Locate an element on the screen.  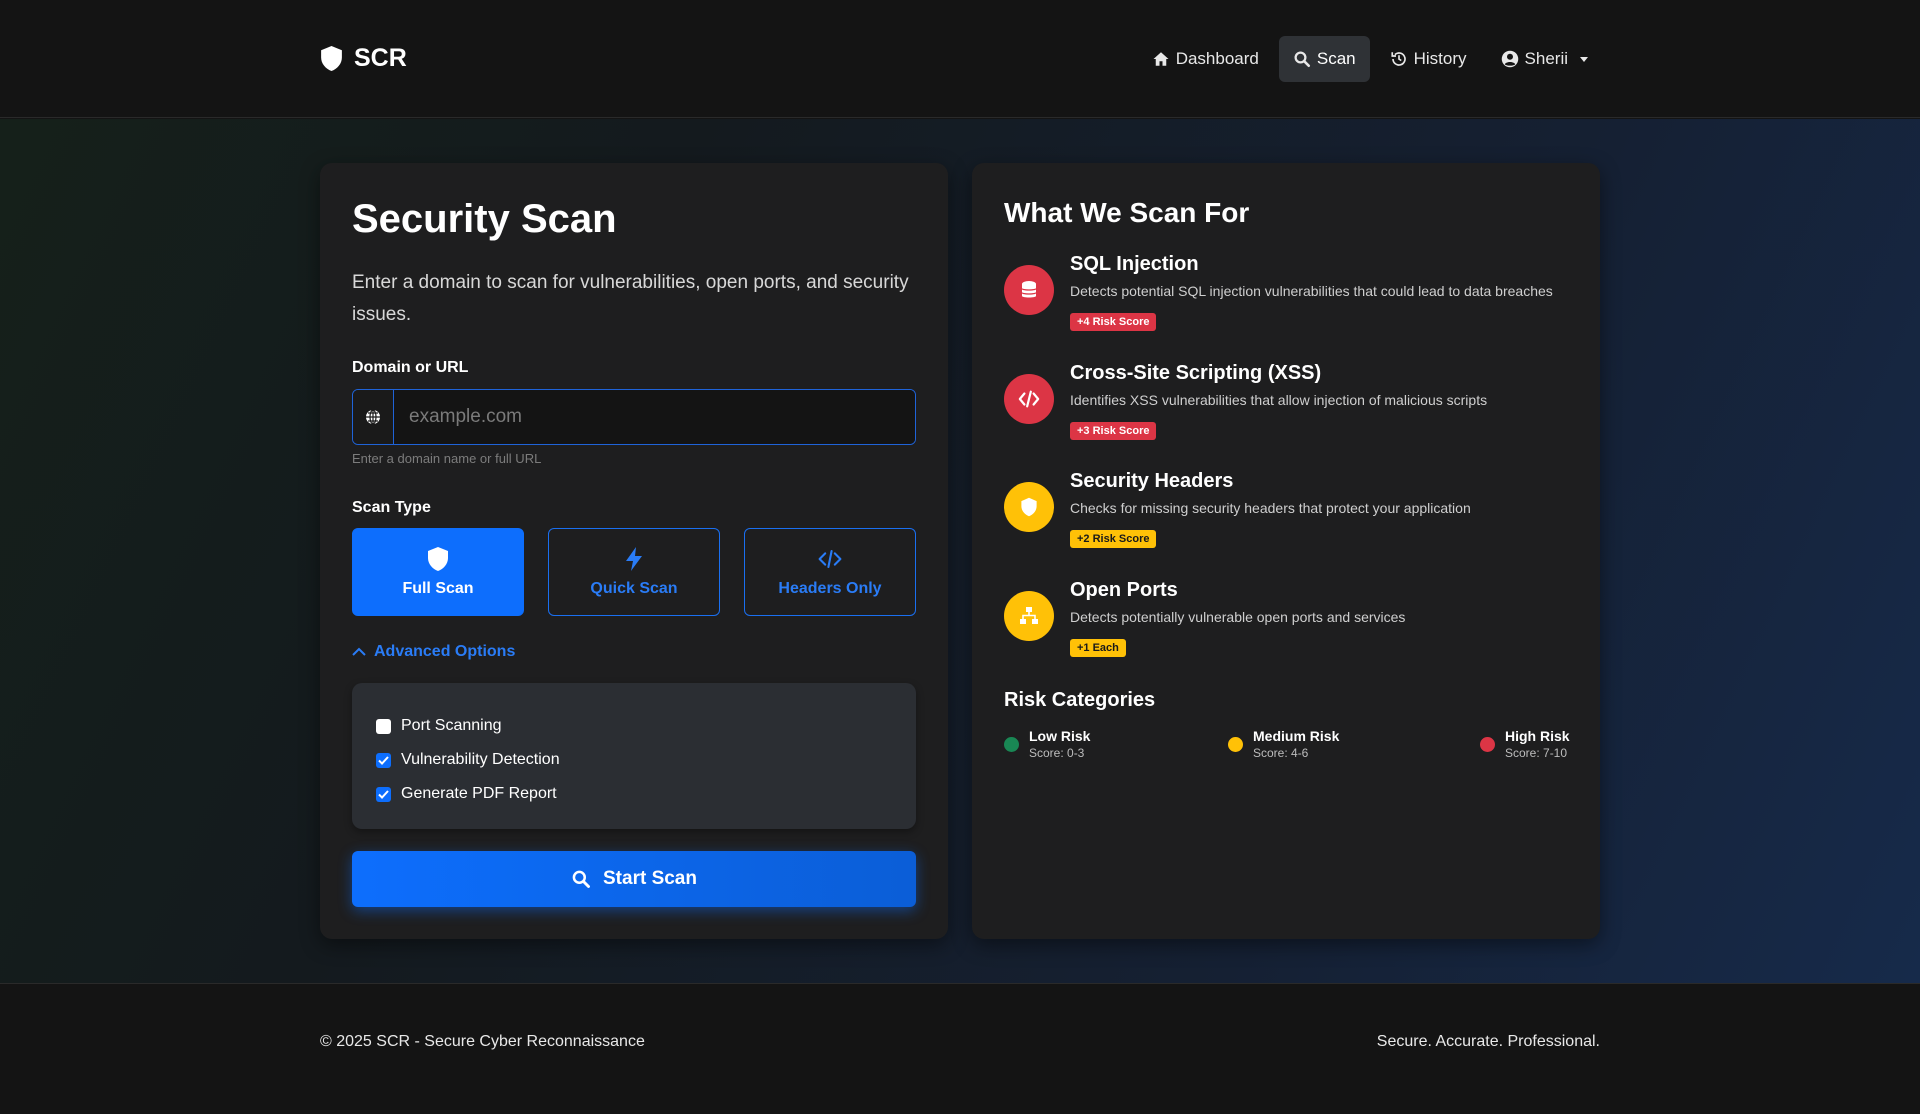
network-icon is located at coordinates (1029, 616).